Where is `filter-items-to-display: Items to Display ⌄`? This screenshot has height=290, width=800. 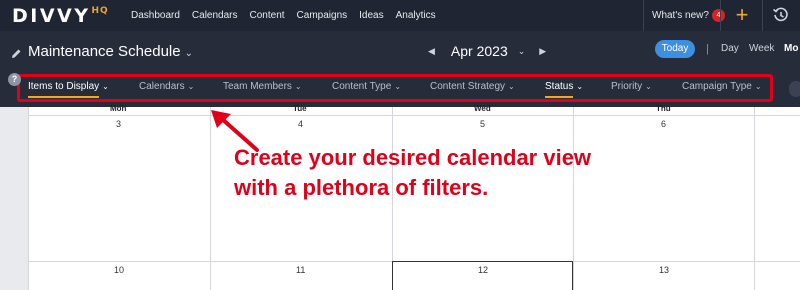 filter-items-to-display: Items to Display ⌄ is located at coordinates (68, 89).